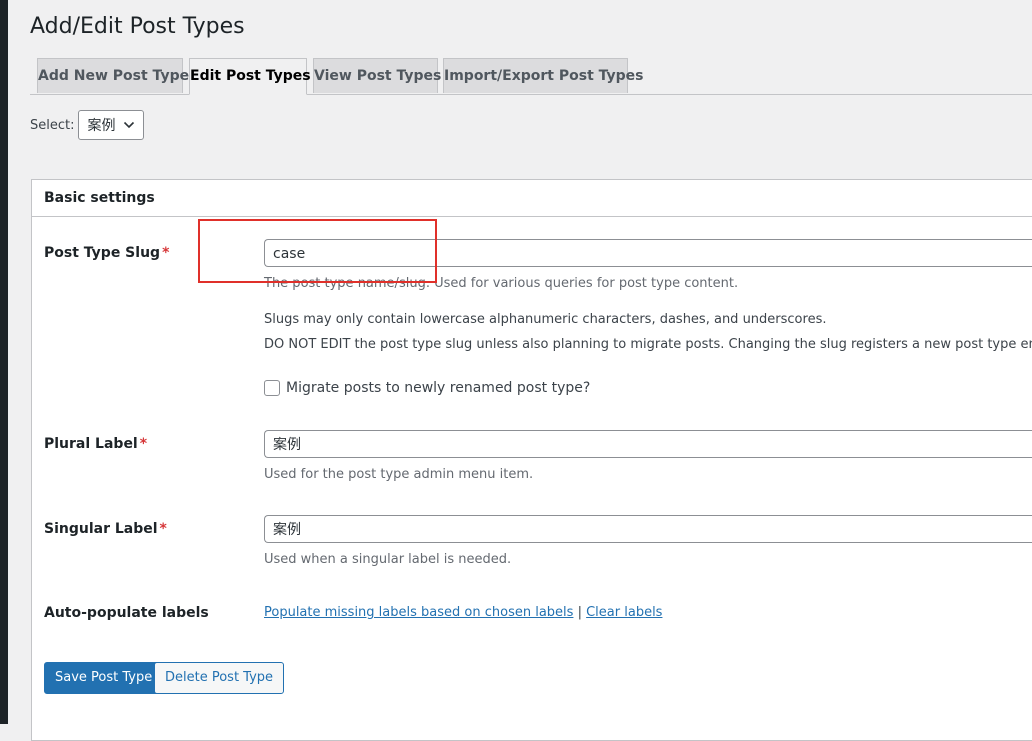 The height and width of the screenshot is (741, 1032). I want to click on singular-label-description: Used when a singular label is needed., so click(388, 559).